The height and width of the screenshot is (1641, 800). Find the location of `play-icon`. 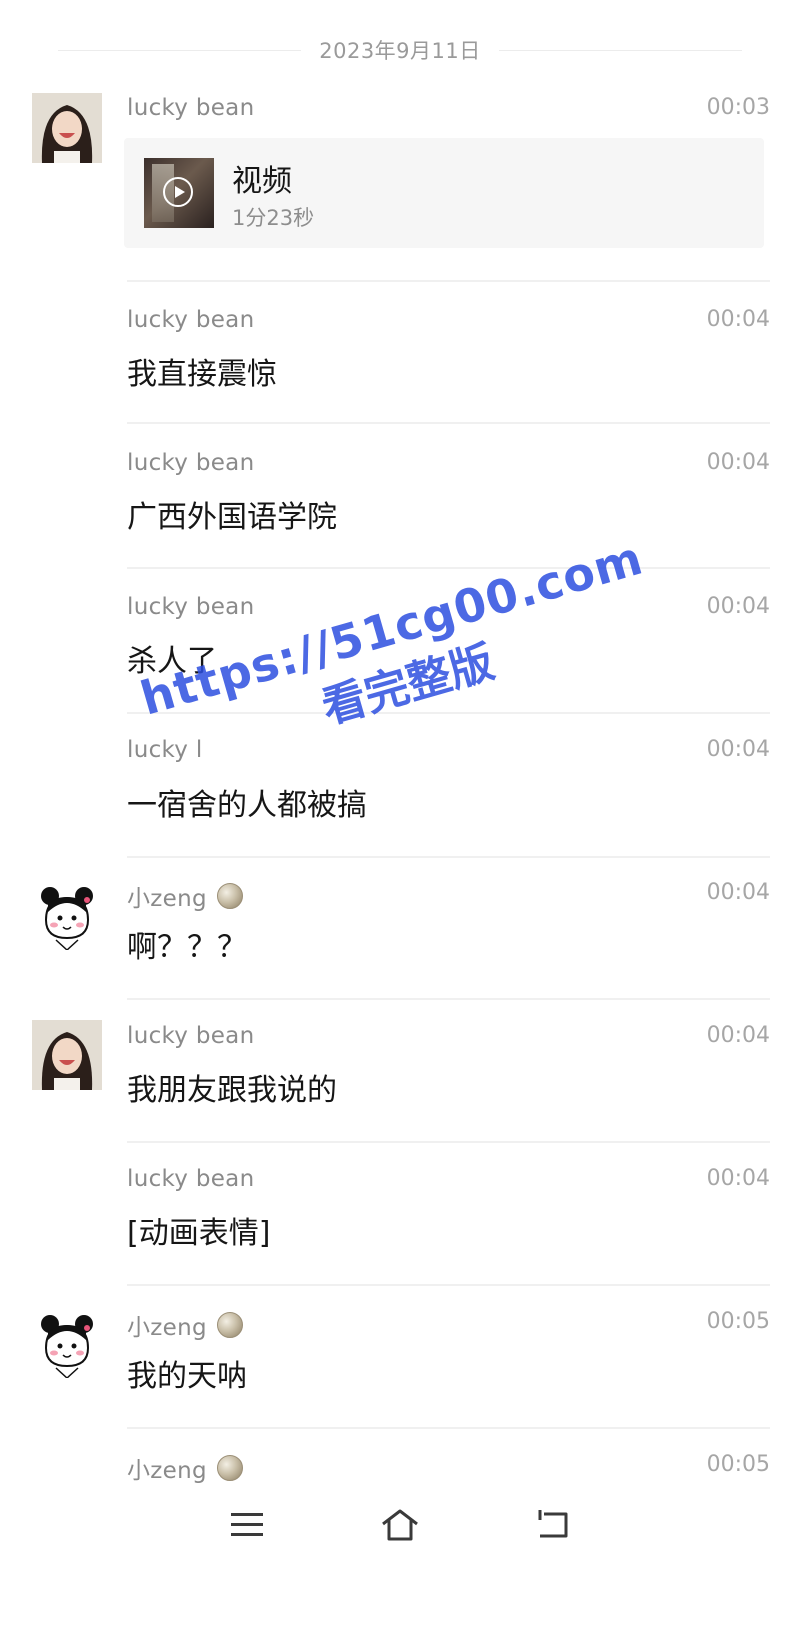

play-icon is located at coordinates (178, 192).